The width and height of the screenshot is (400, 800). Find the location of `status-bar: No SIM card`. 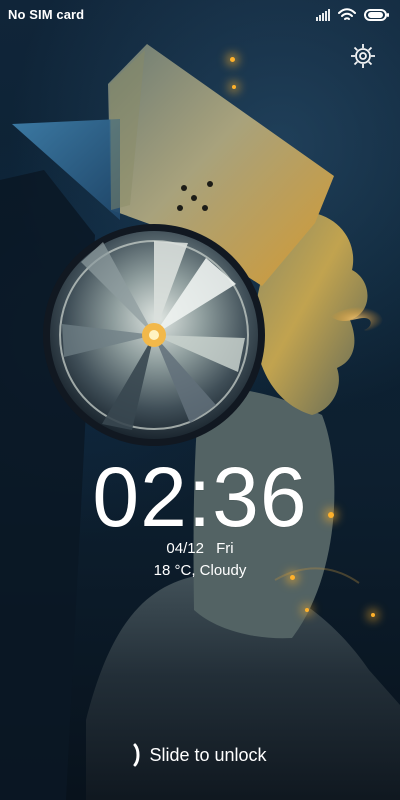

status-bar: No SIM card is located at coordinates (200, 15).